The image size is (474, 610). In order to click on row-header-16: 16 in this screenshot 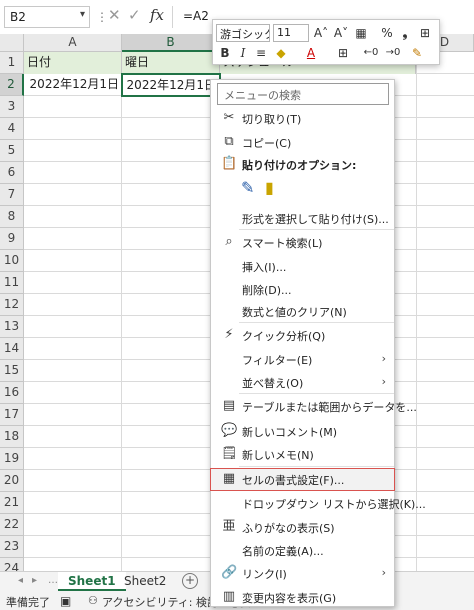, I will do `click(12, 393)`.